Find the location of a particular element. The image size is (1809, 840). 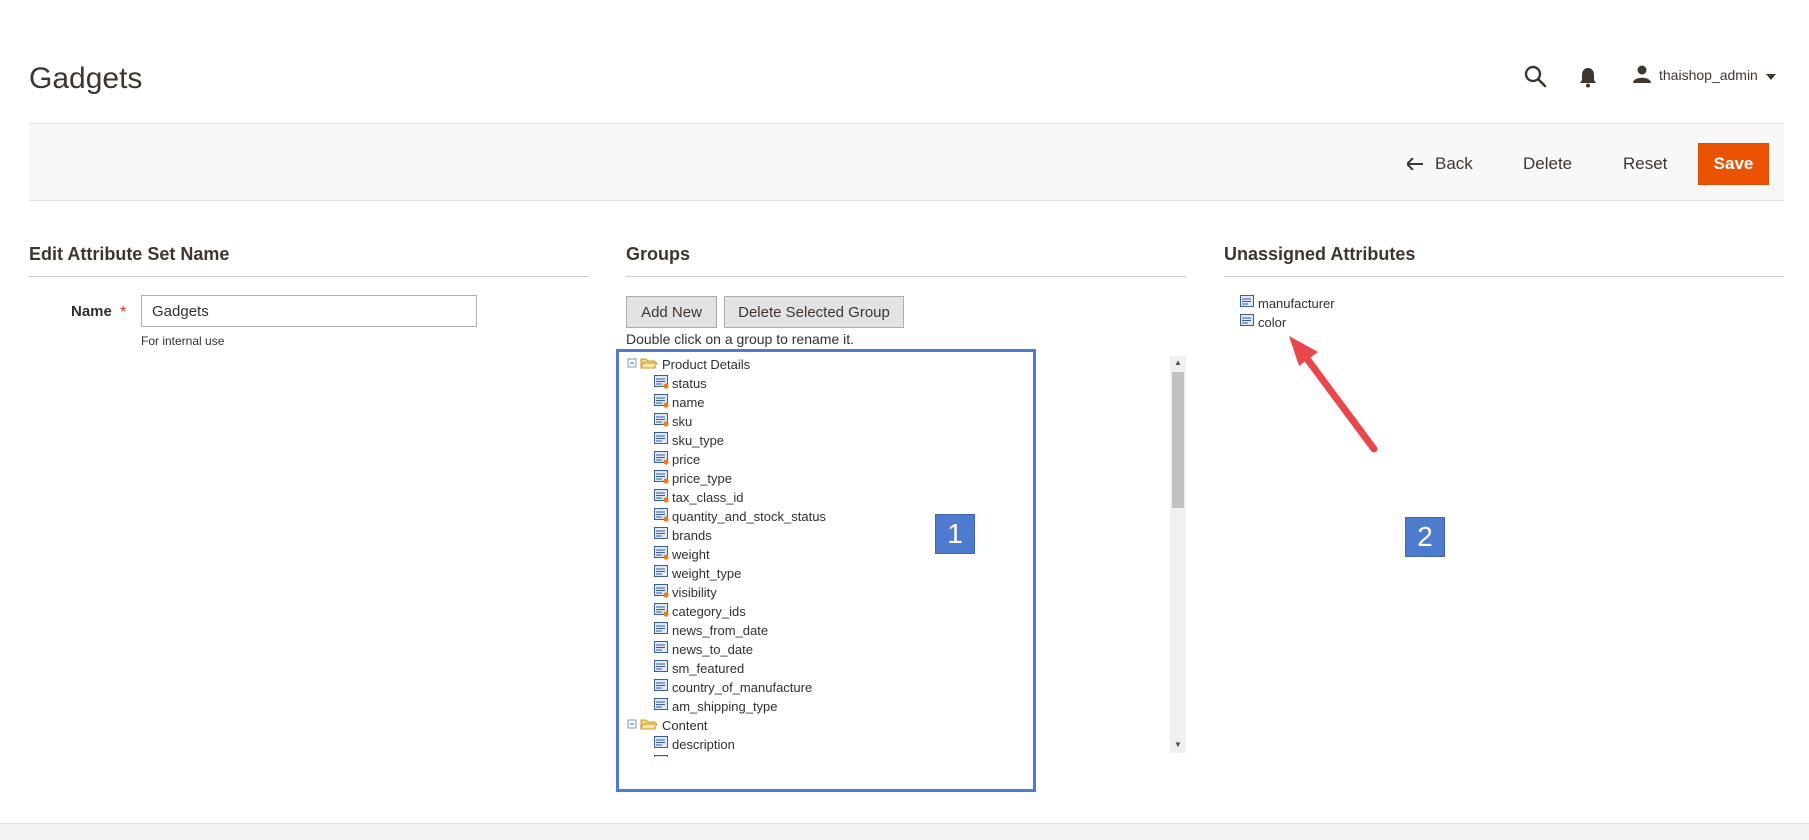

scroll-up-arrow-icon: ▲ is located at coordinates (1178, 363).